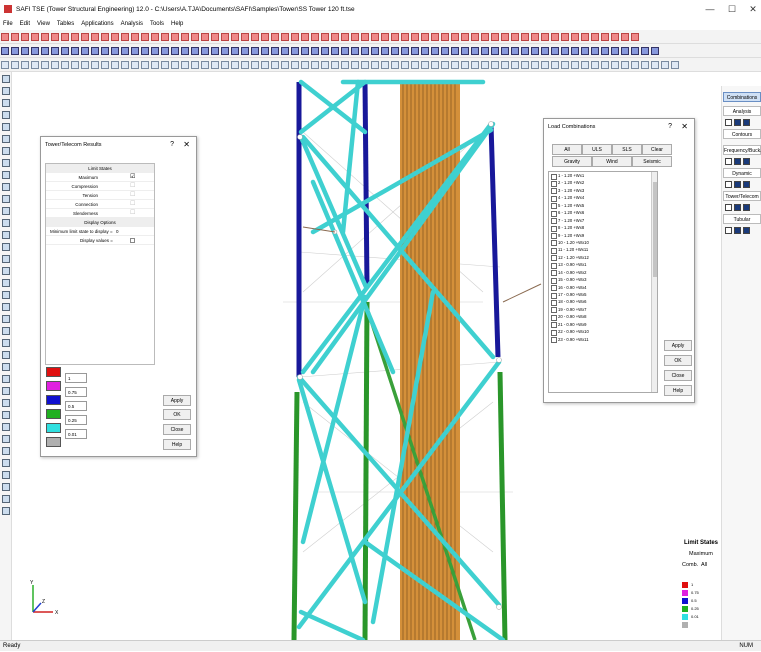 Image resolution: width=761 pixels, height=652 pixels. Describe the element at coordinates (186, 145) in the screenshot. I see `close-icon: ✕` at that location.